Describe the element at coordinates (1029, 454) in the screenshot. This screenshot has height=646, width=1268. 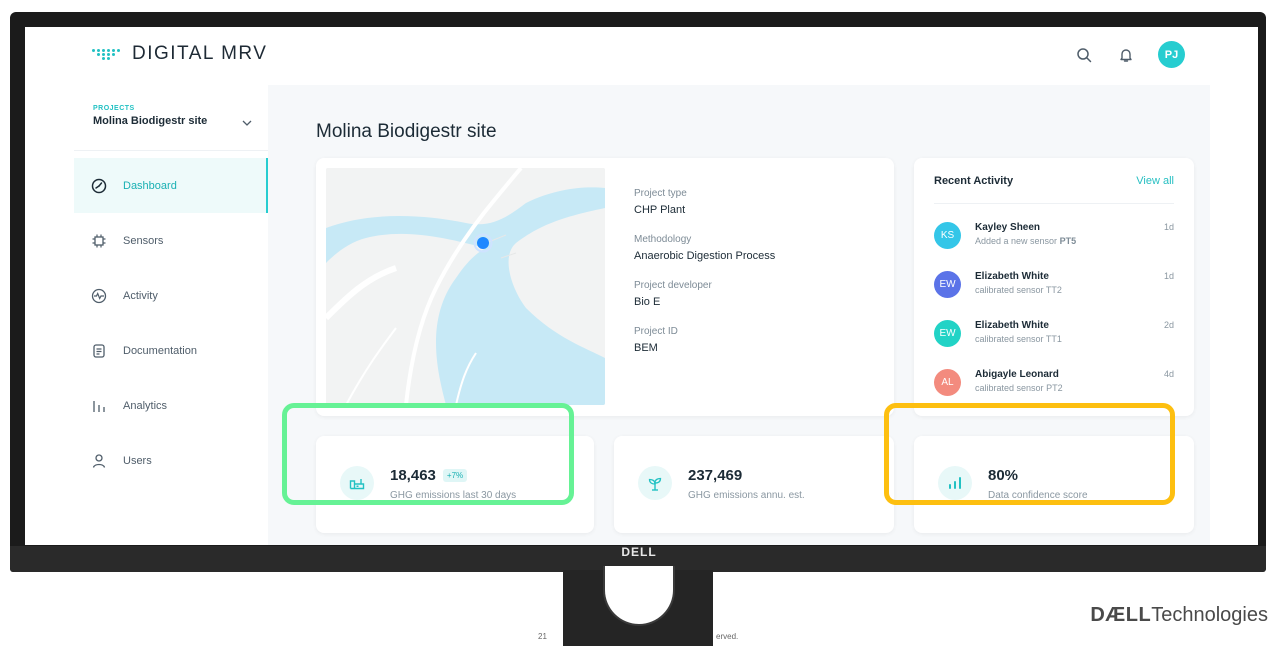
I see `highlight-yellow-box` at that location.